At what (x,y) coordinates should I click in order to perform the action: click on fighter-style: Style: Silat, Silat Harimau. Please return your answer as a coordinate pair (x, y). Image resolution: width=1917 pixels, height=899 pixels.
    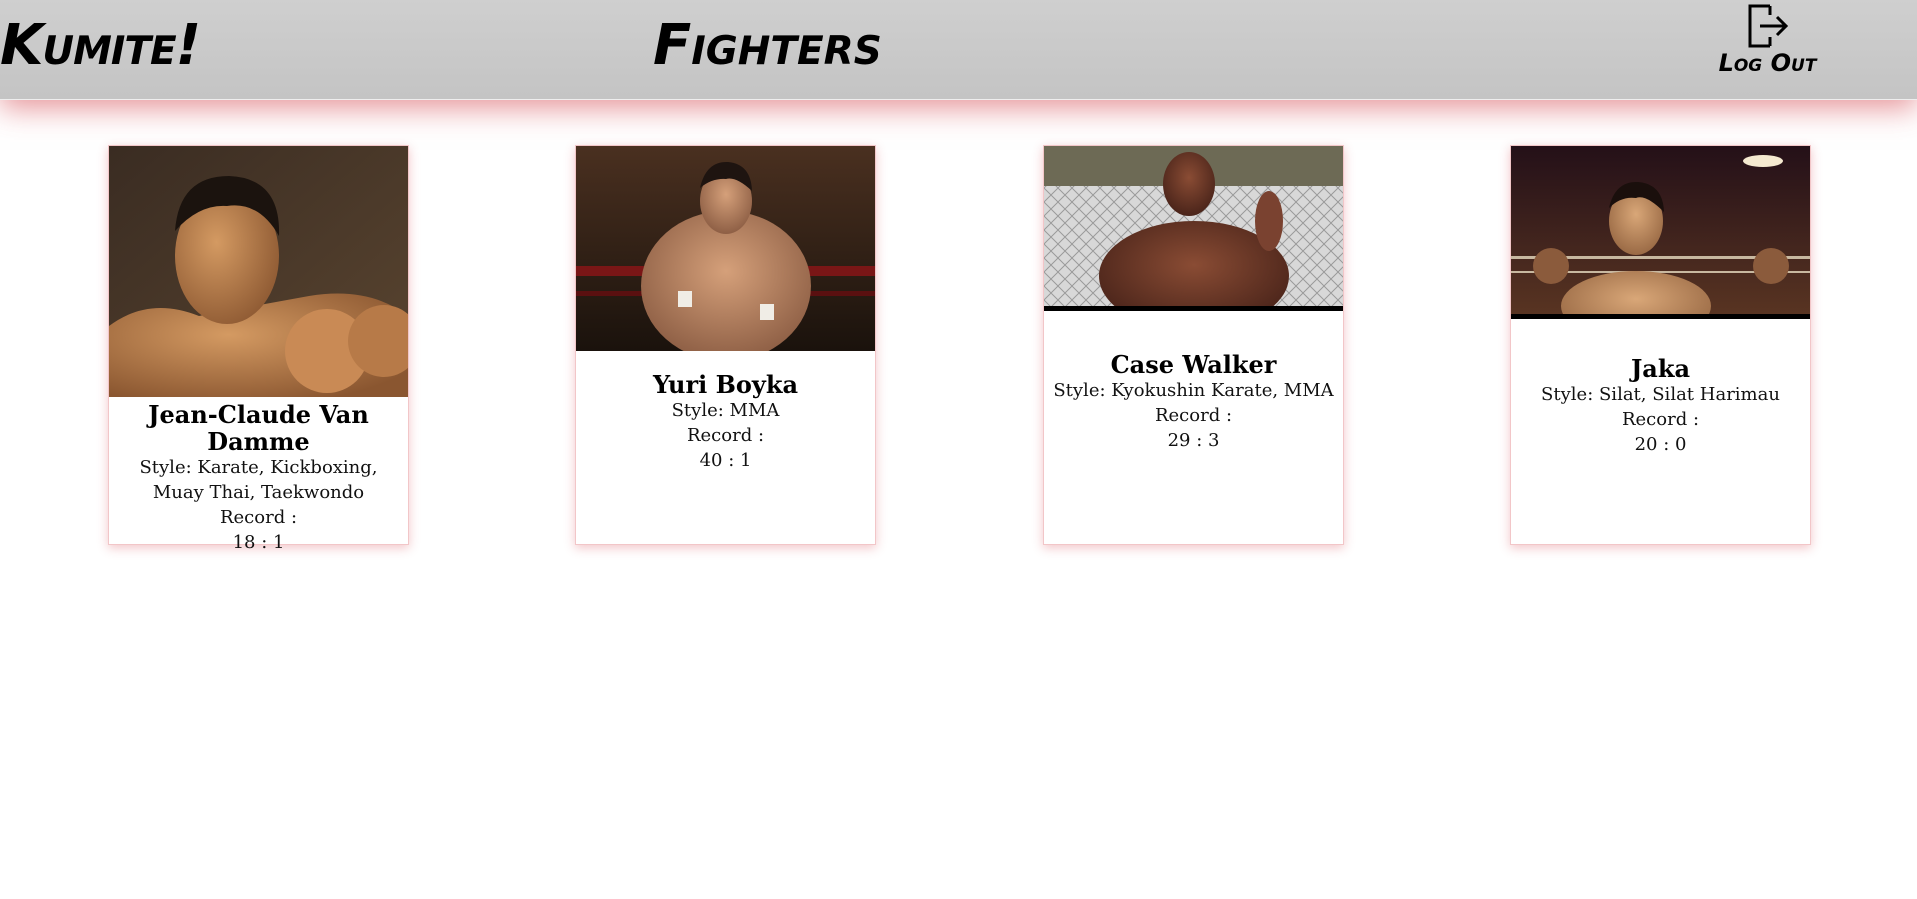
    Looking at the image, I should click on (1660, 394).